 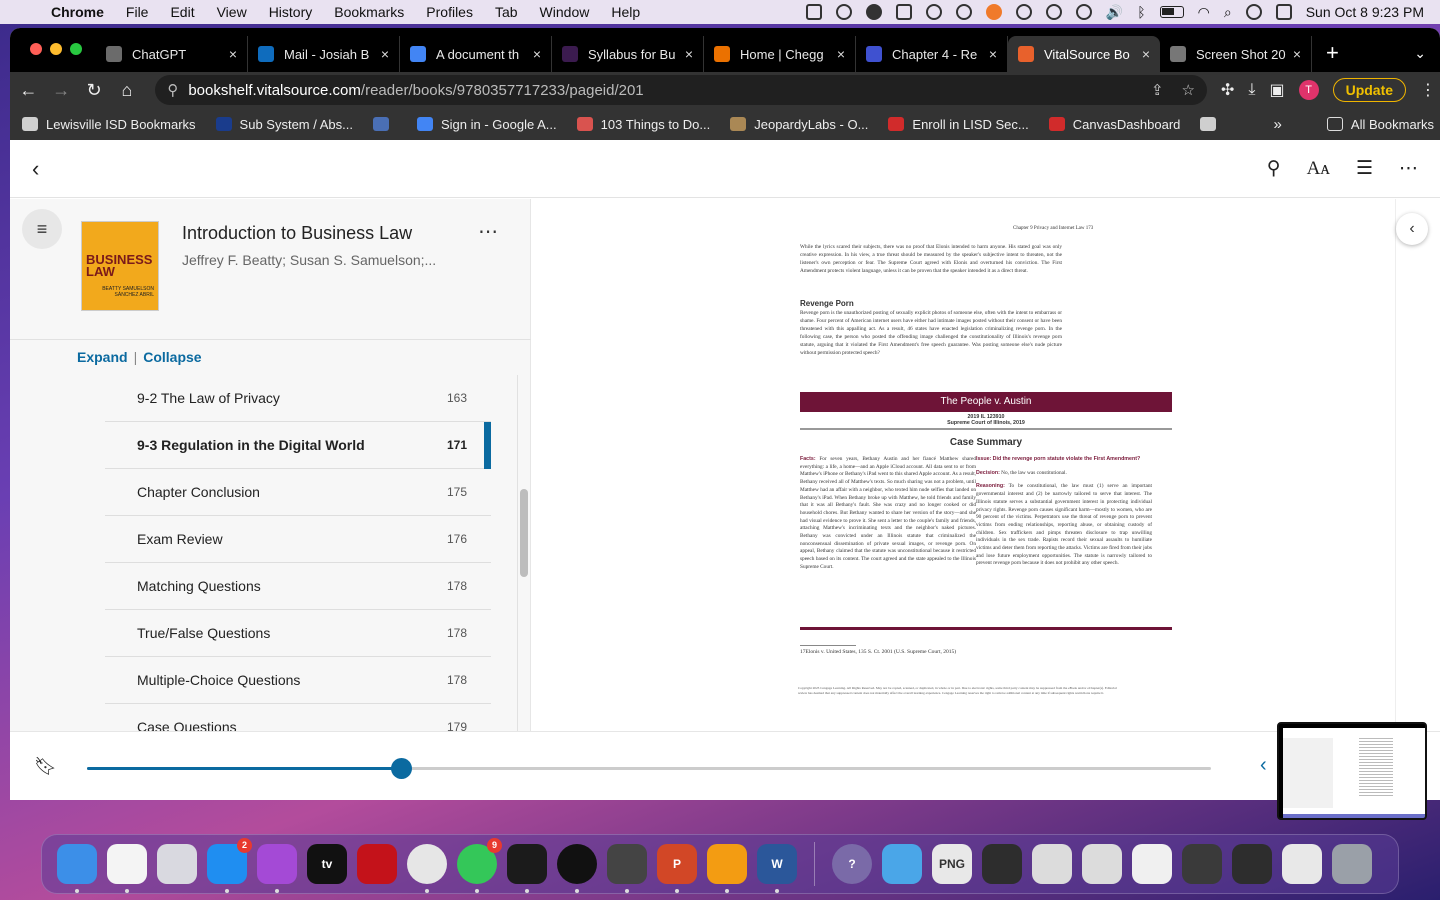 What do you see at coordinates (1253, 12) in the screenshot?
I see `user-icon` at bounding box center [1253, 12].